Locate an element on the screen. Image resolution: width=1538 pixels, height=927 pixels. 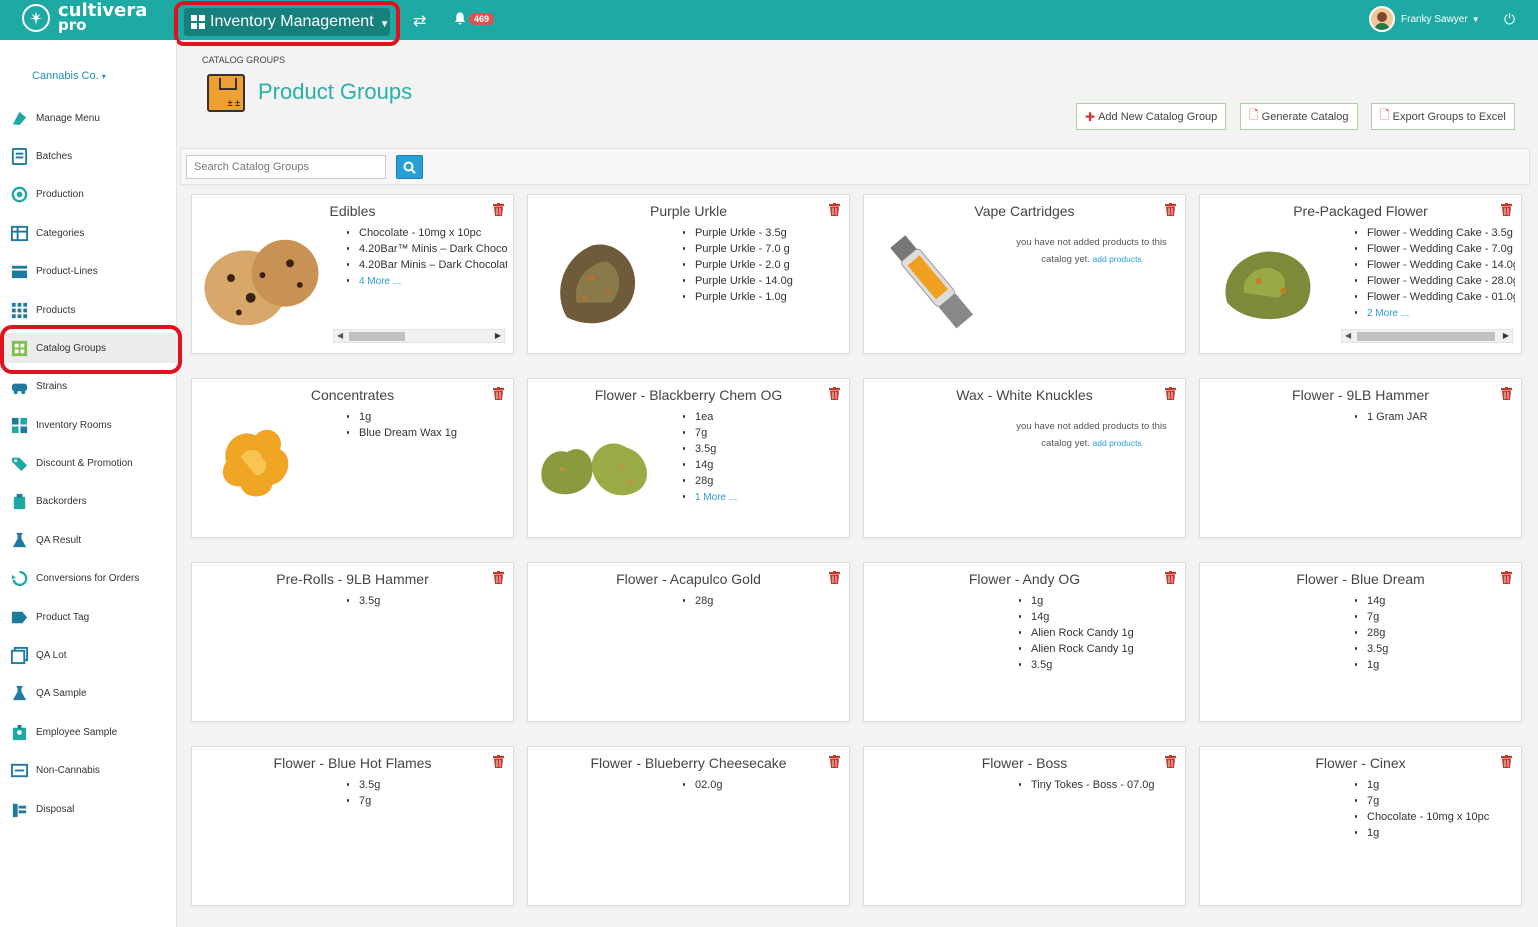
sidebar-item-conversions-for-orders: Conversions for Orders is located at coordinates (88, 578).